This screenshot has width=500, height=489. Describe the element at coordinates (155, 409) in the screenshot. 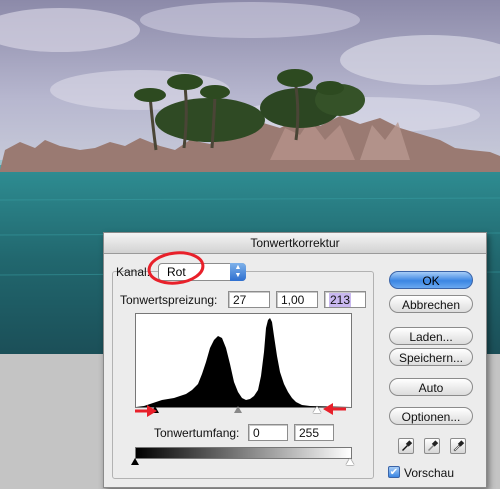

I see `input-black-slider-handle` at that location.